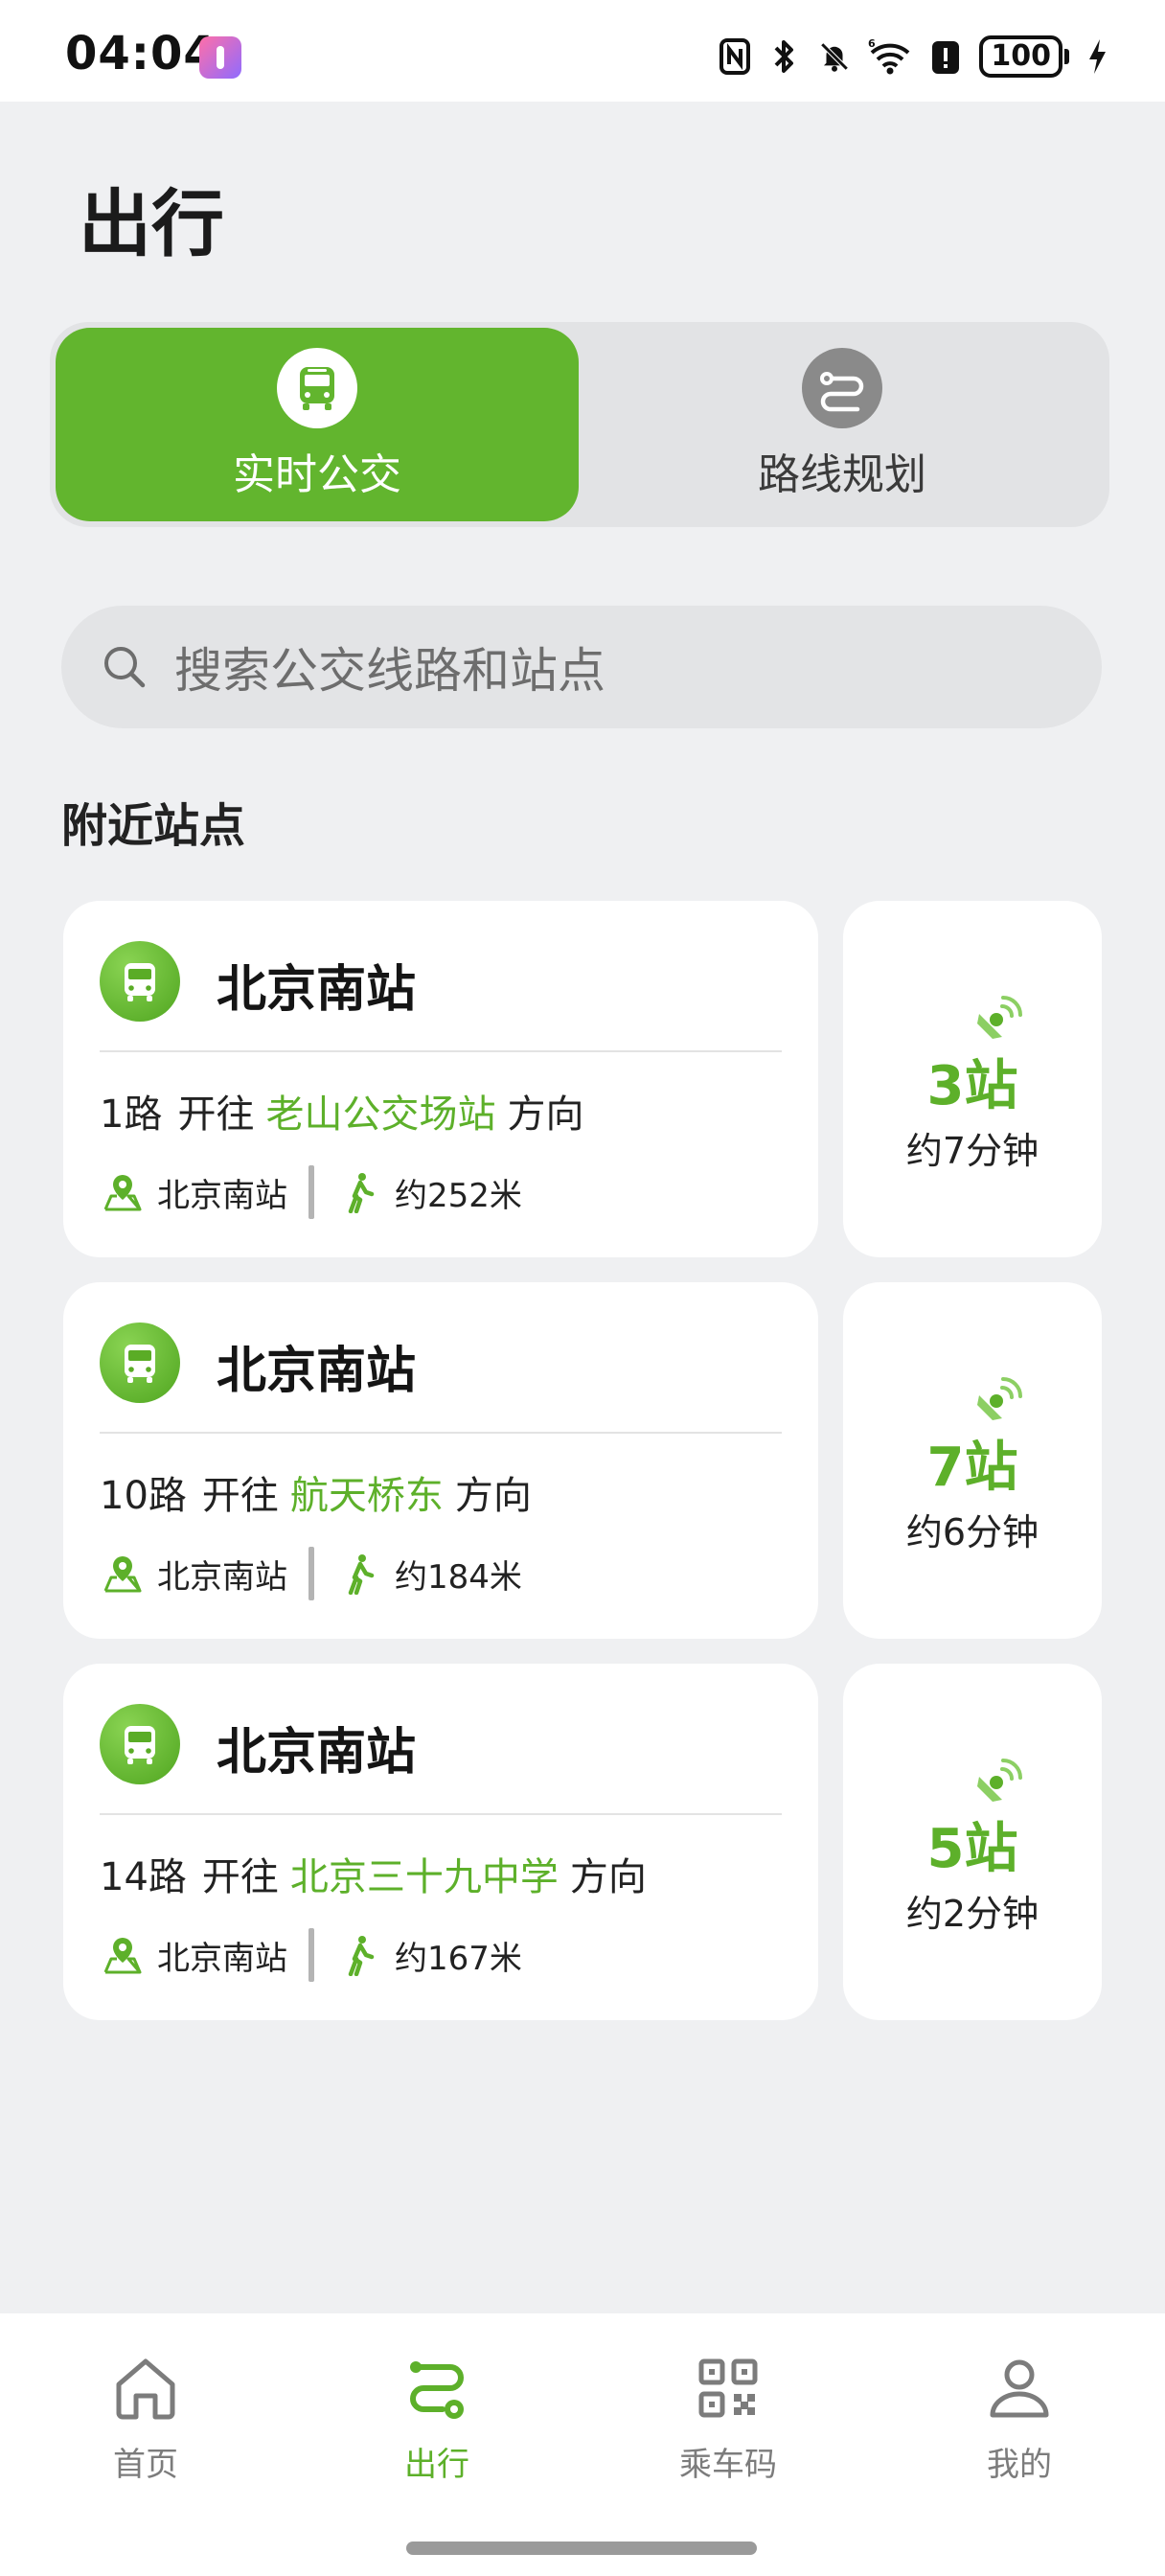 The image size is (1165, 2576). What do you see at coordinates (389, 667) in the screenshot?
I see `search-input: 搜索公交线路和站点` at bounding box center [389, 667].